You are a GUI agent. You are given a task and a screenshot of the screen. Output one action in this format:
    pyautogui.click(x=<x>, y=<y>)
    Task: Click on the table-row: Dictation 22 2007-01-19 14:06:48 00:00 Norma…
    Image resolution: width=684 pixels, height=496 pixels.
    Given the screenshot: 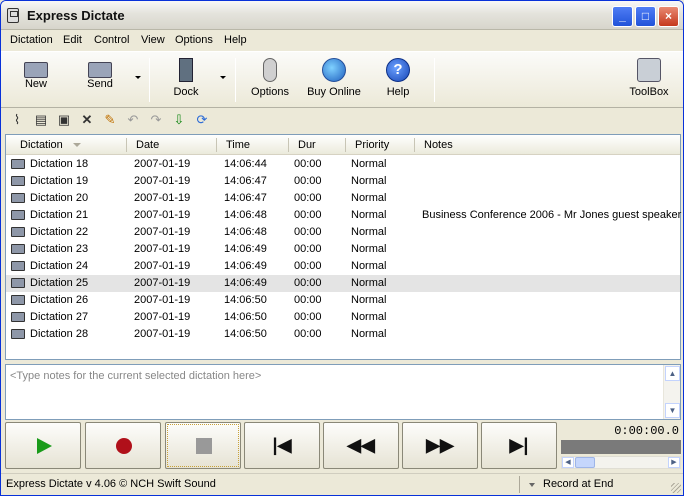 What is the action you would take?
    pyautogui.click(x=343, y=232)
    